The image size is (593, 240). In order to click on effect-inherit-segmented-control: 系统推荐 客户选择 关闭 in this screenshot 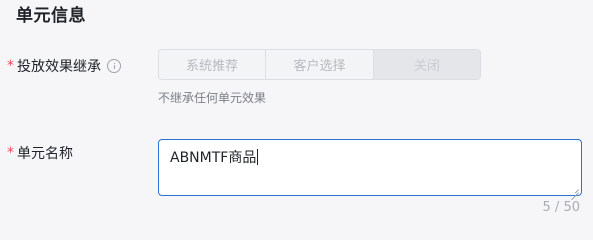, I will do `click(319, 64)`.